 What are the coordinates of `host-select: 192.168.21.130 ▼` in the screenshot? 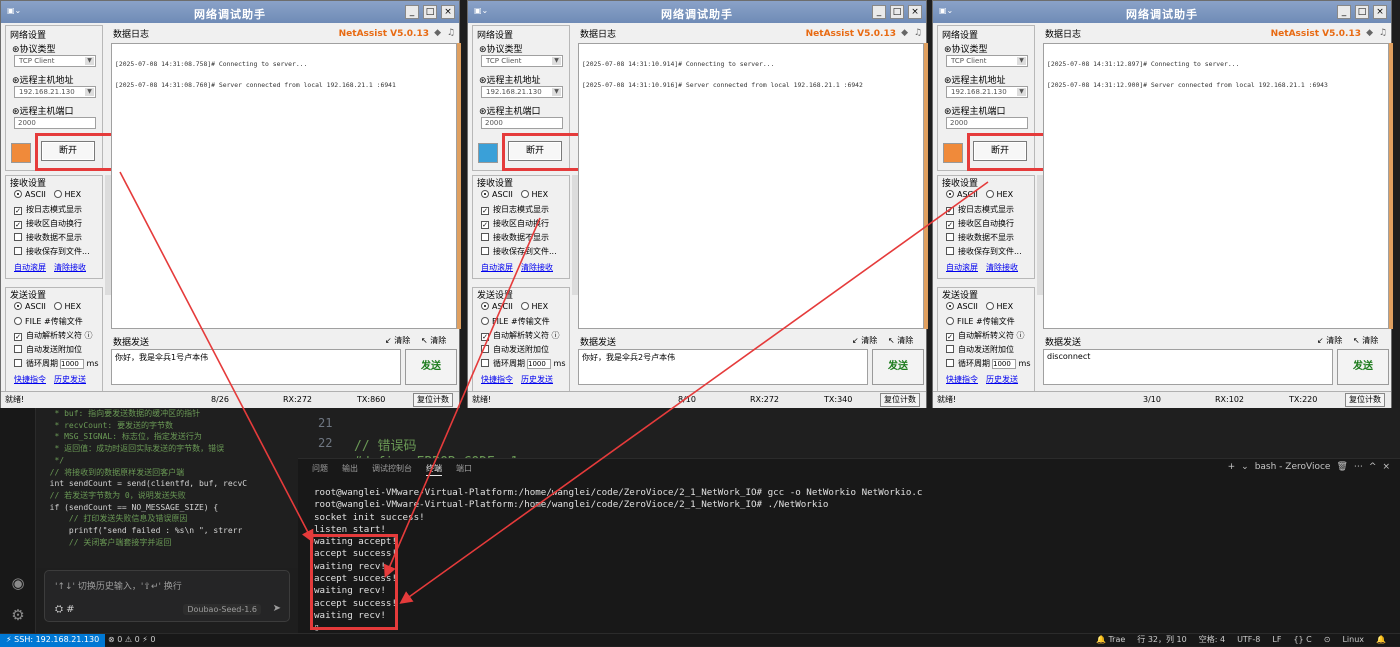 It's located at (55, 92).